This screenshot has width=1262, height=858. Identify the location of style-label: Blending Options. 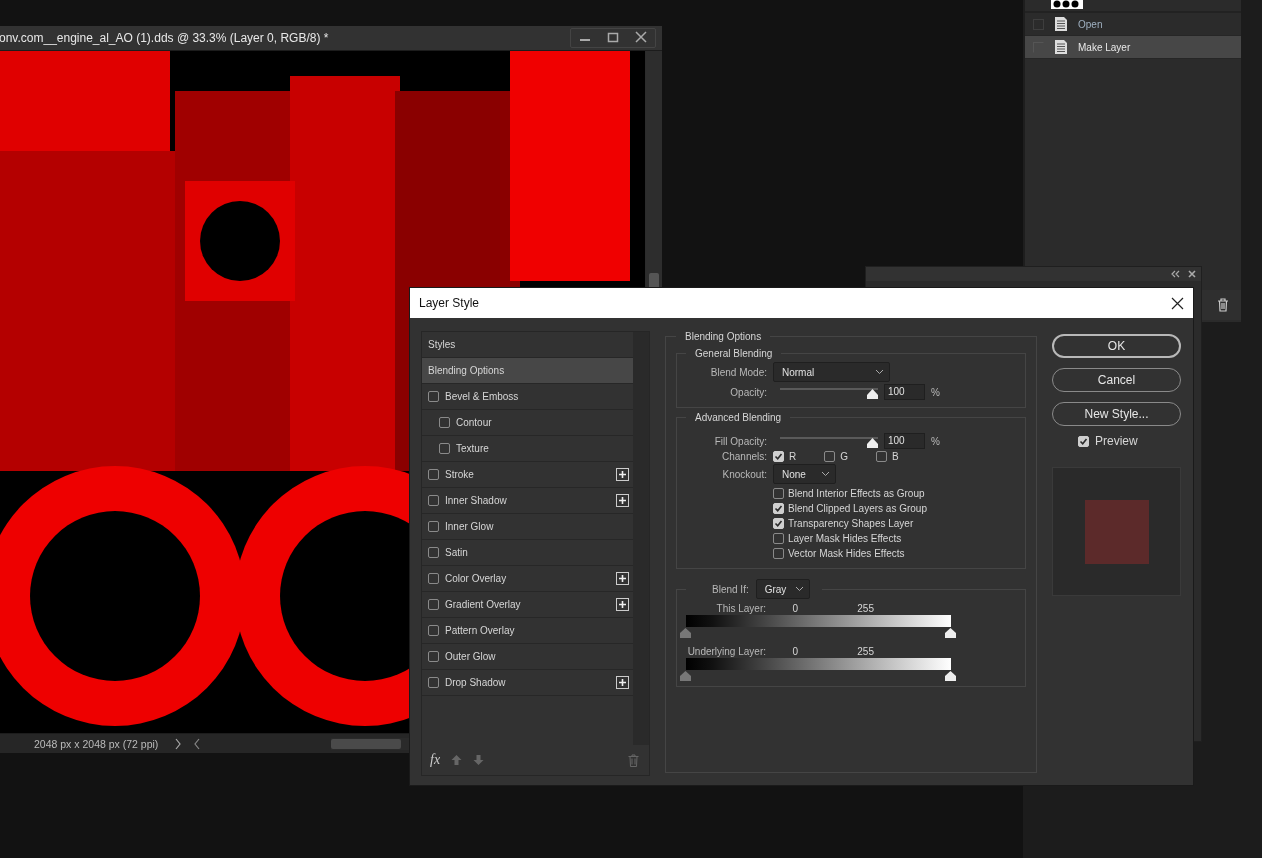
(466, 370).